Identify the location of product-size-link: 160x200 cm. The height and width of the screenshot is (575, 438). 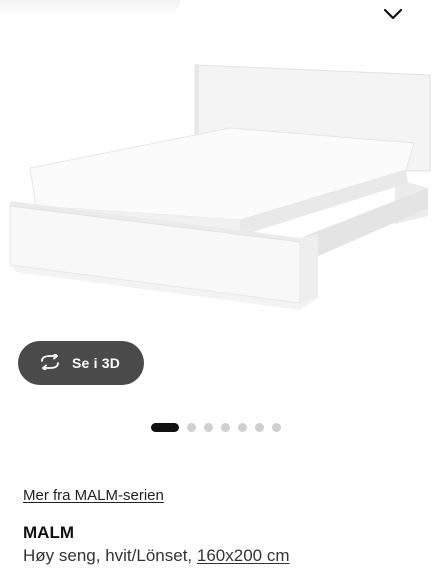
(243, 555).